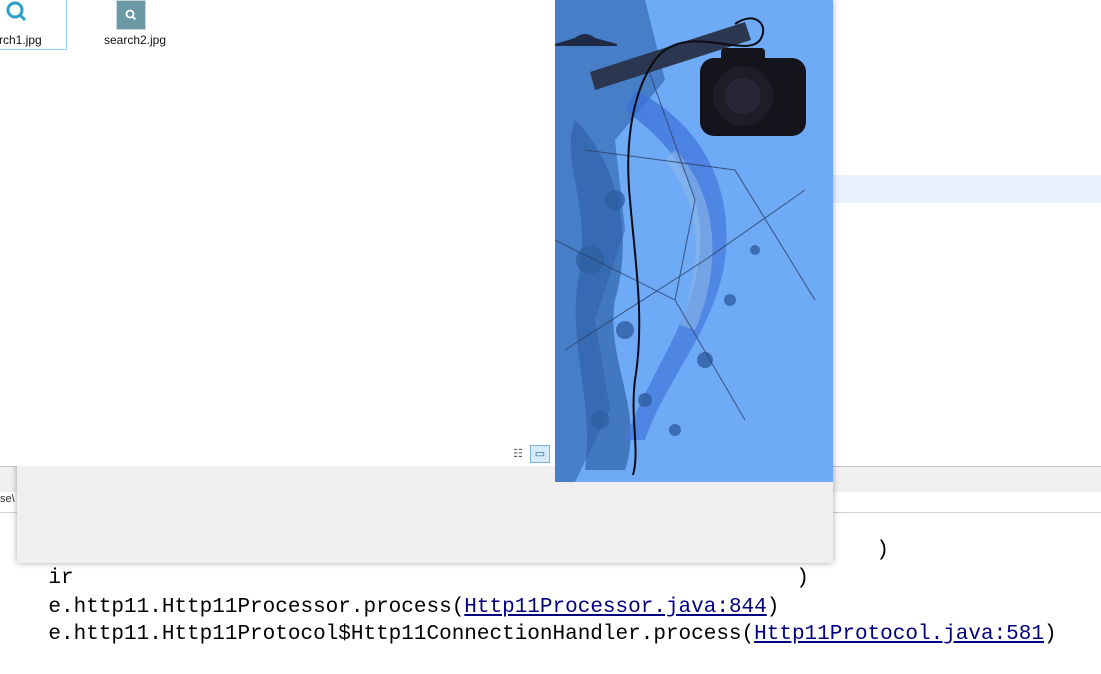  What do you see at coordinates (1050, 634) in the screenshot?
I see `console-line-text: )` at bounding box center [1050, 634].